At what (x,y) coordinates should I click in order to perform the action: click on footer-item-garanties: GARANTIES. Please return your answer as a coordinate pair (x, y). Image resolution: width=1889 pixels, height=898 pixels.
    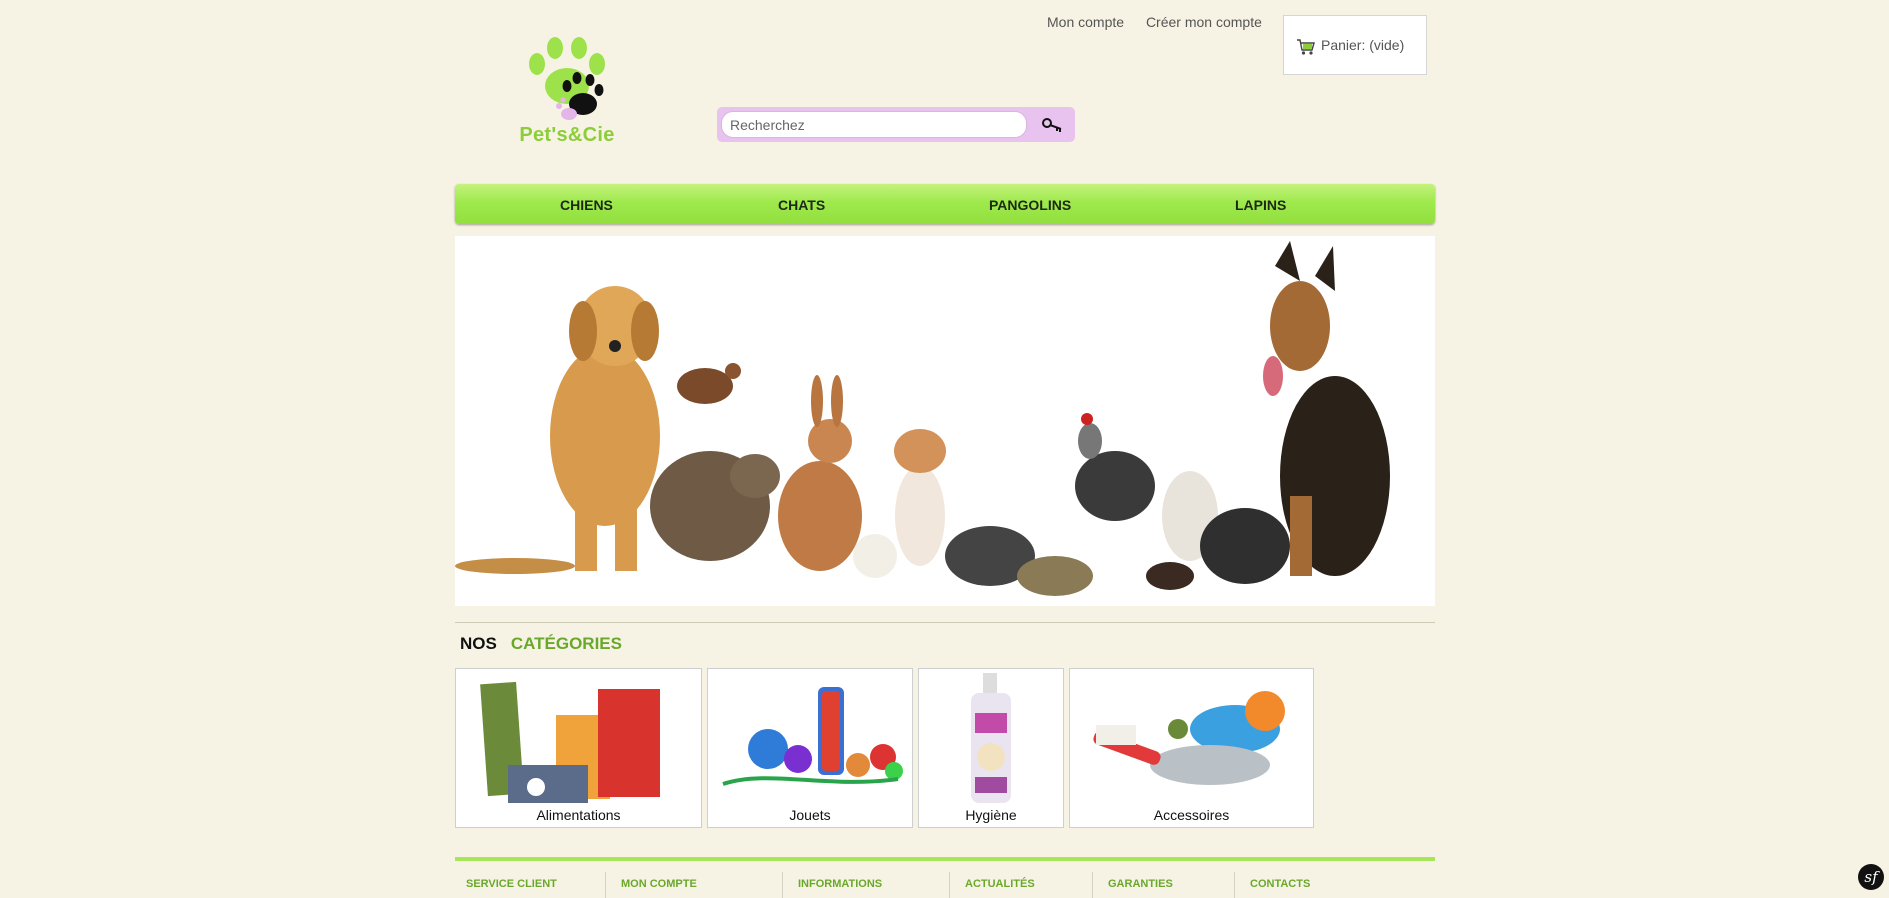
    Looking at the image, I should click on (1140, 884).